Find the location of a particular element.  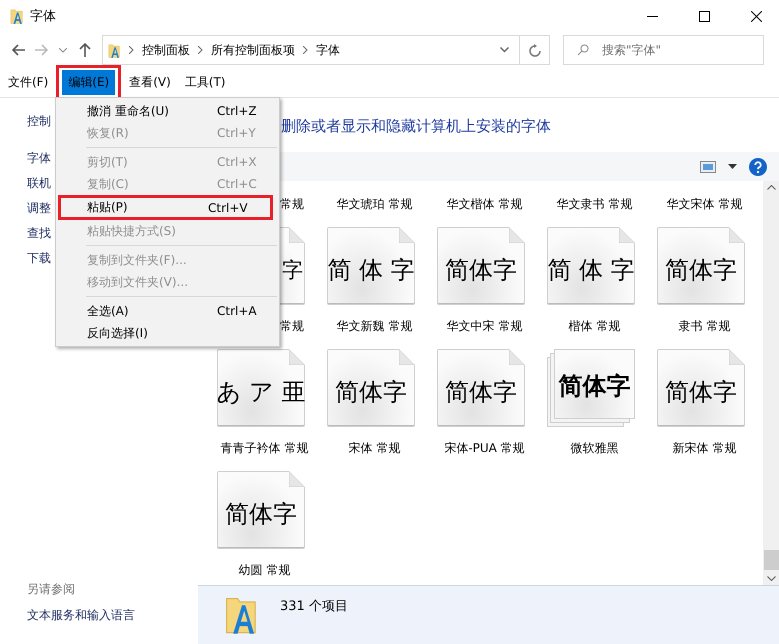

maximize-icon is located at coordinates (704, 16).